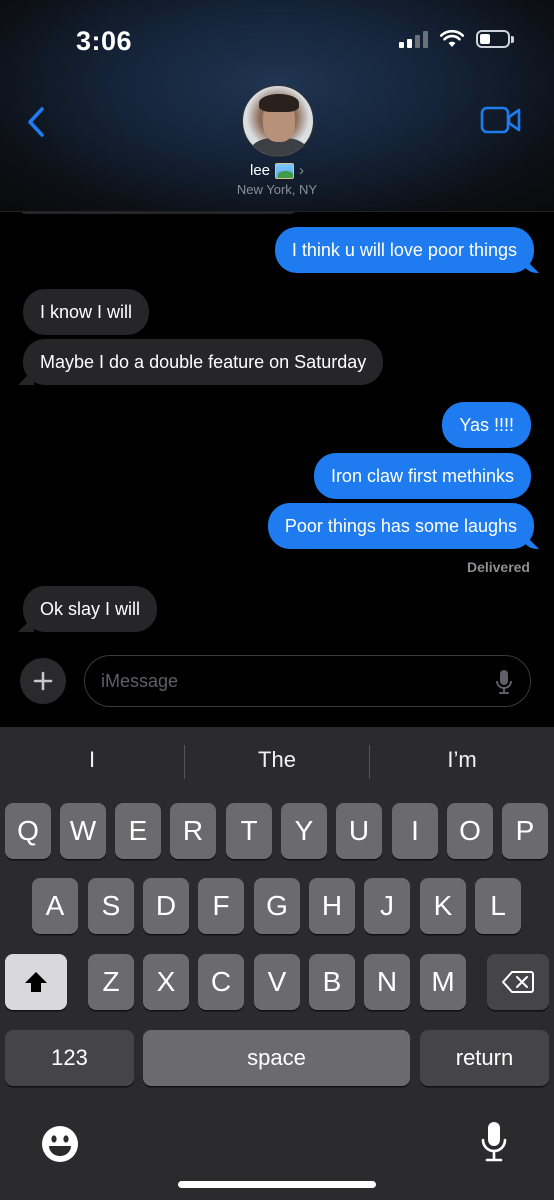  I want to click on contact-location: New York, NY, so click(277, 189).